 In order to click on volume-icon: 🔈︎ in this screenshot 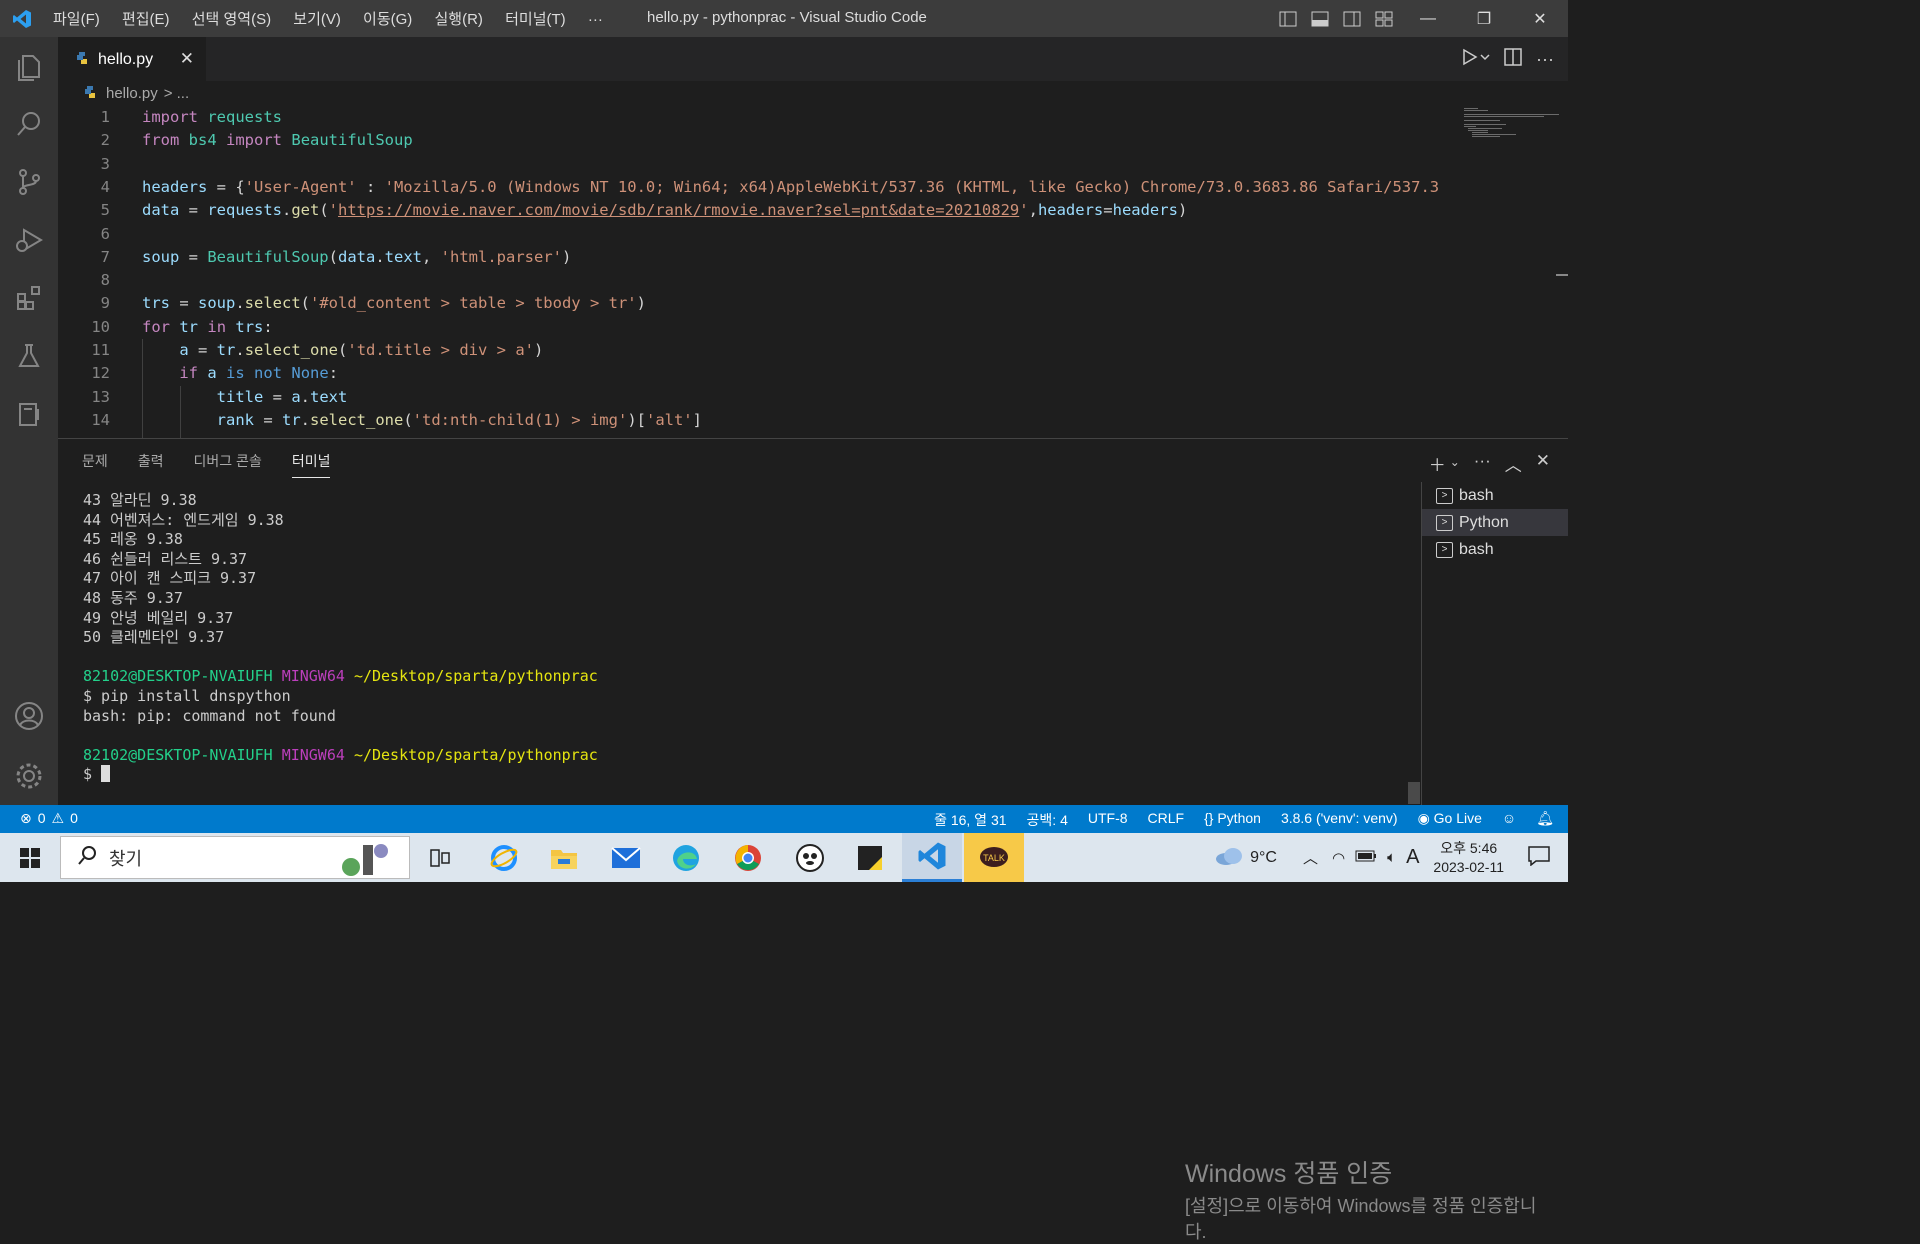, I will do `click(1391, 857)`.